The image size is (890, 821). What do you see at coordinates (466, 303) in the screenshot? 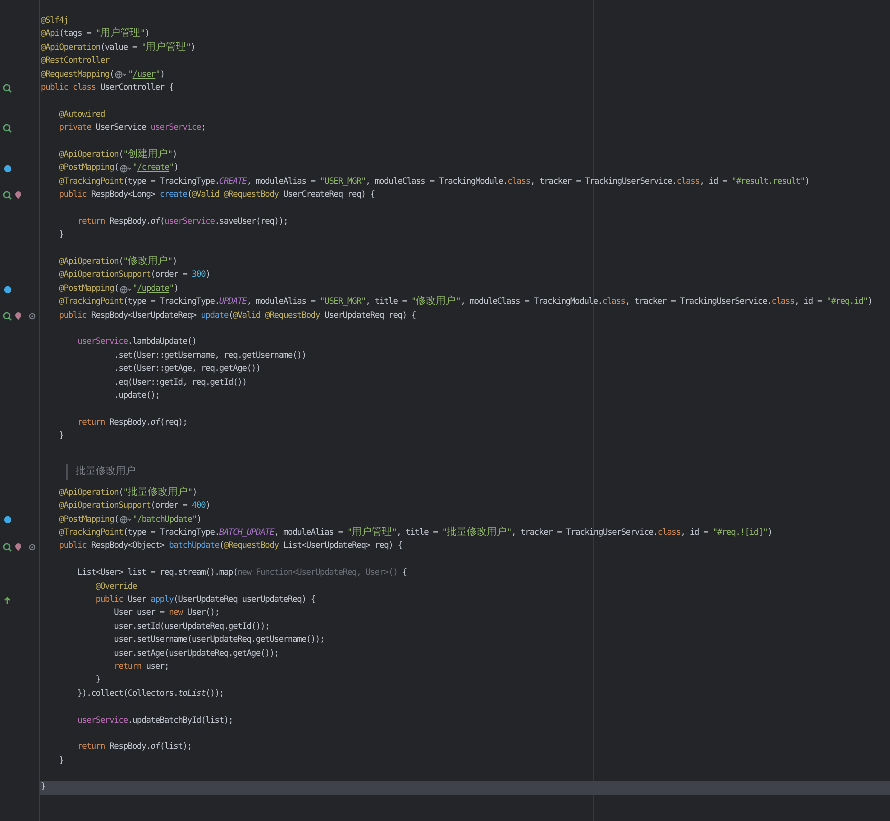
I see `code-line: @TrackingPoint(type = TrackingType.UPDATE, moduleAlias = "USER_MGR", title = "修改用户", moduleClass = TrackingModule.class, tracker = TrackingUserService.class, id = "#req.id")` at bounding box center [466, 303].